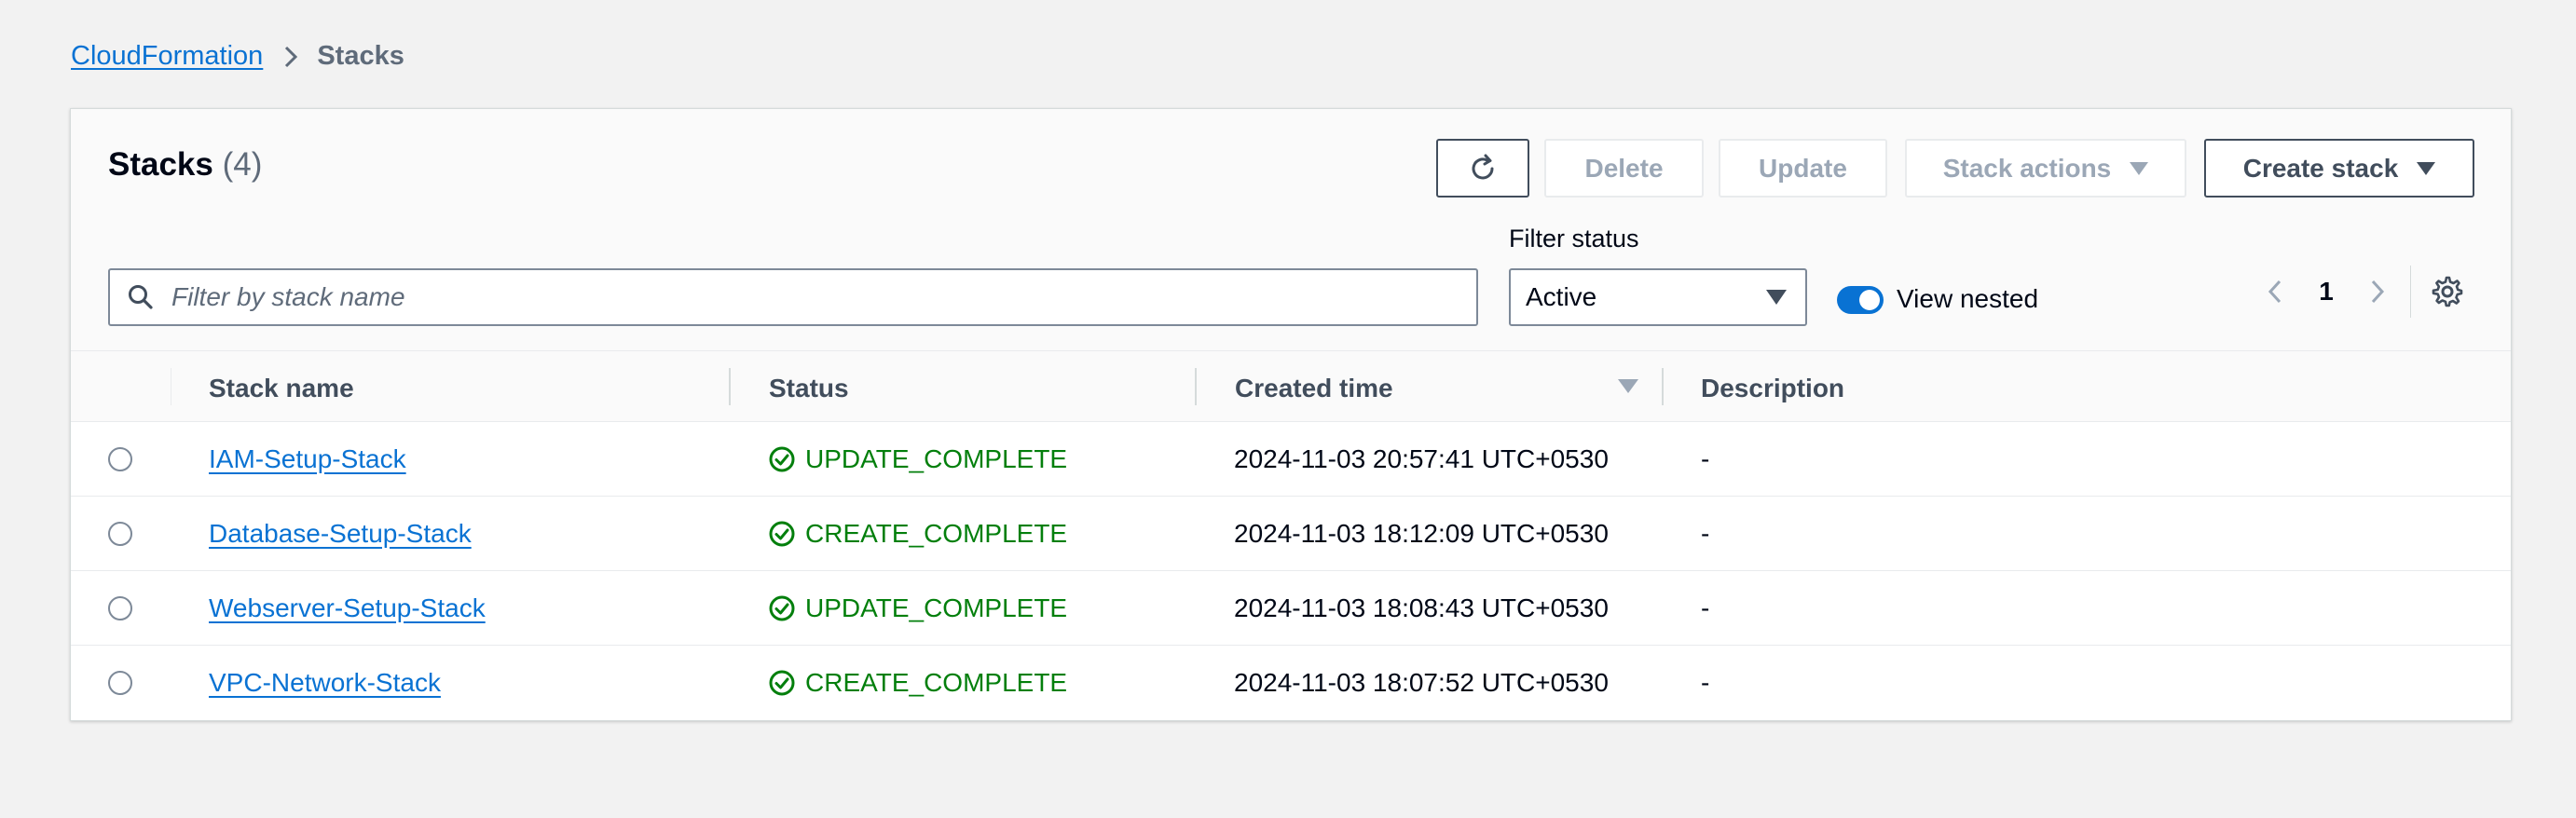 This screenshot has height=818, width=2576. What do you see at coordinates (167, 56) in the screenshot?
I see `breadcrumb-cloudformation-link: CloudFormation` at bounding box center [167, 56].